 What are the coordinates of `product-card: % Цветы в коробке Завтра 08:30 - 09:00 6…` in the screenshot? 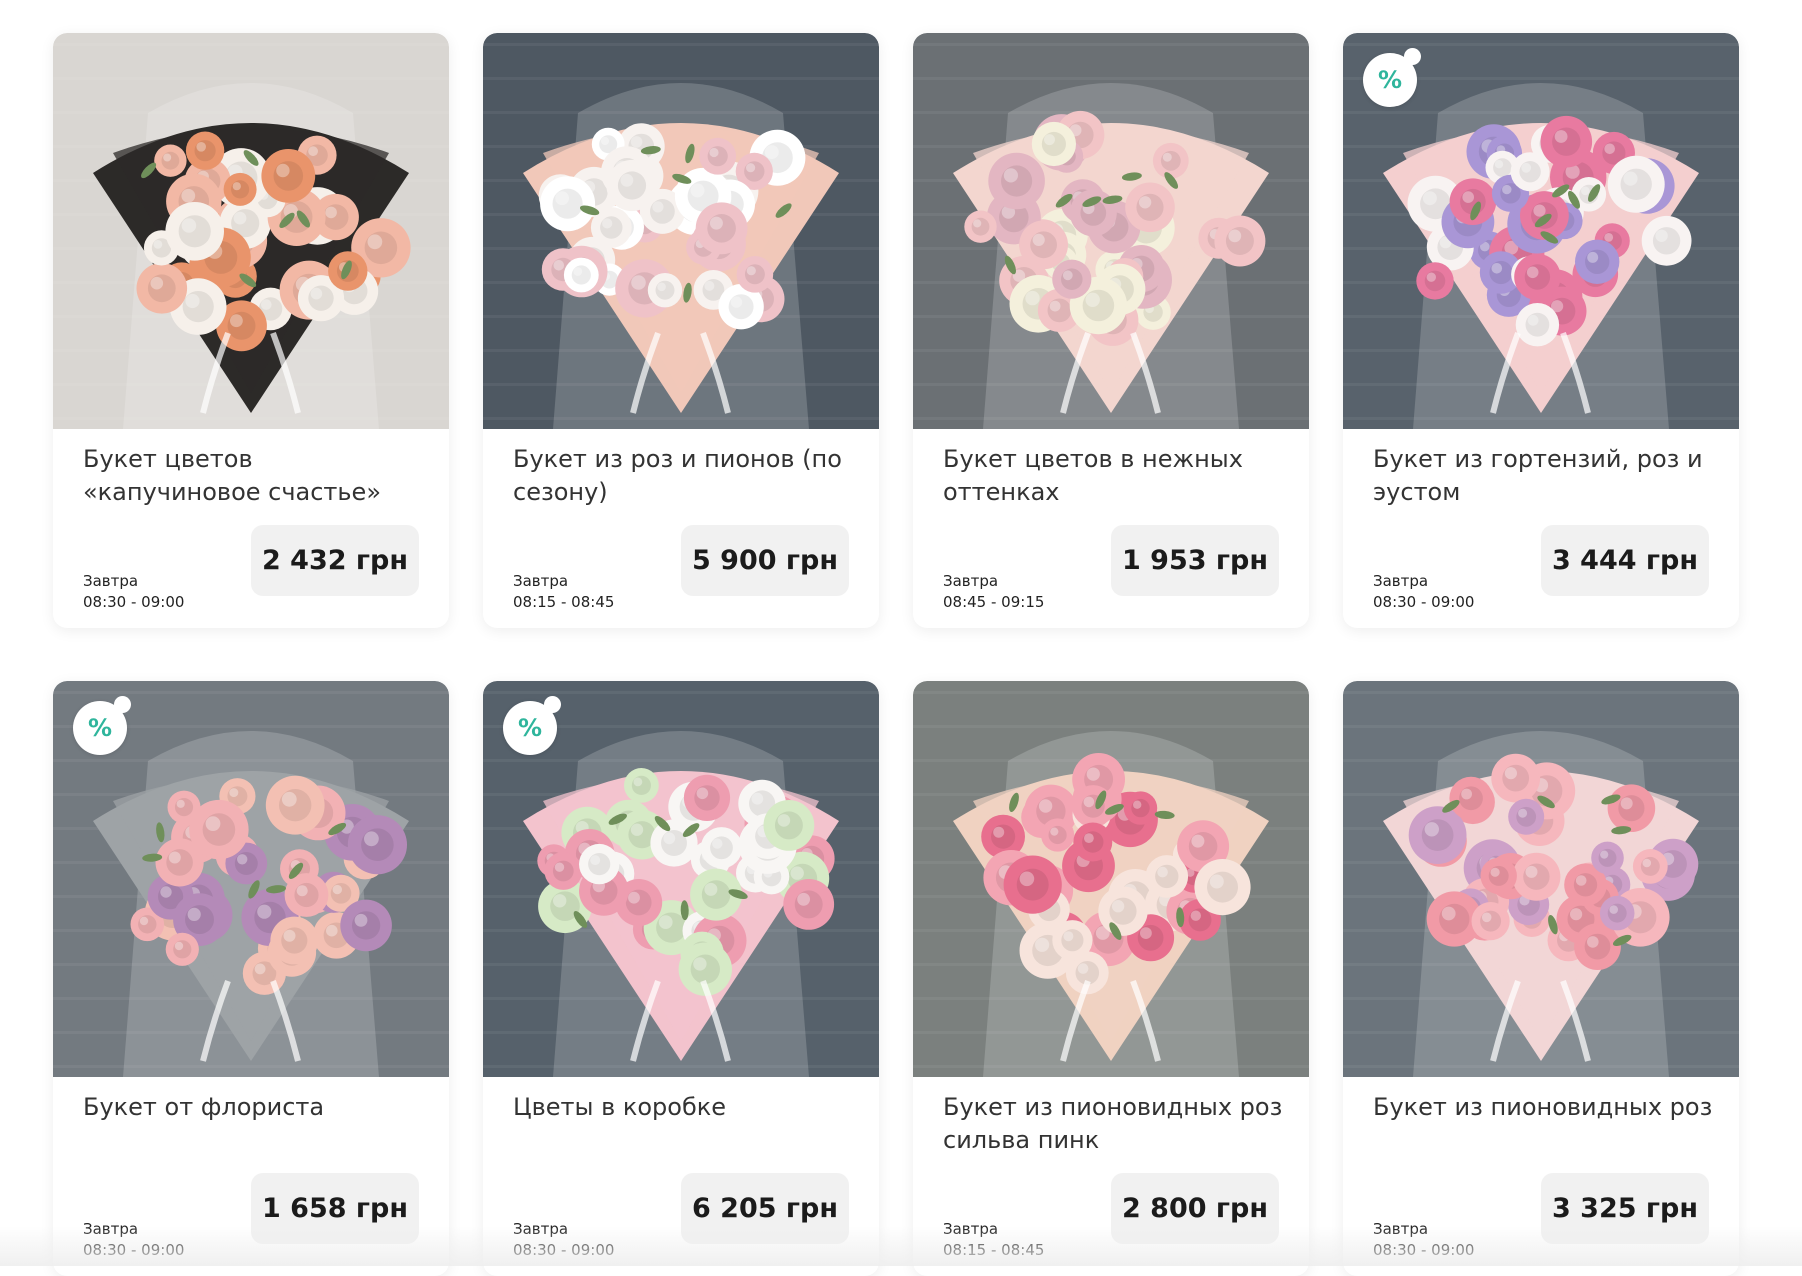 It's located at (681, 978).